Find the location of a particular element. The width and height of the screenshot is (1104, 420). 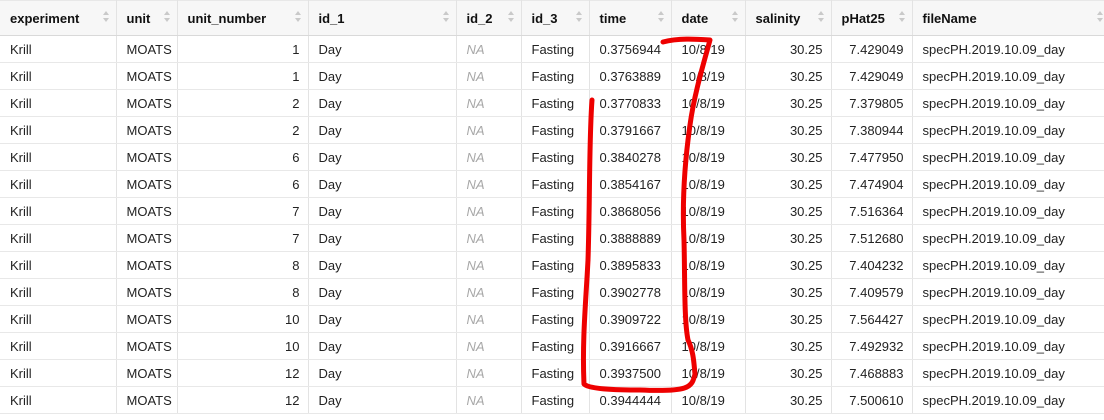

cell-time: 0.3895833 is located at coordinates (630, 265).